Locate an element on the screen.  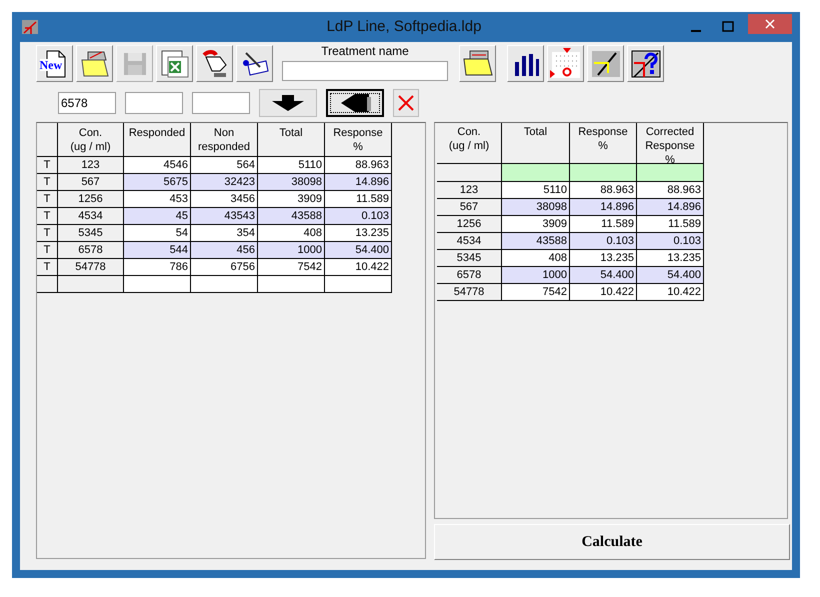
down-arrow-icon is located at coordinates (288, 103).